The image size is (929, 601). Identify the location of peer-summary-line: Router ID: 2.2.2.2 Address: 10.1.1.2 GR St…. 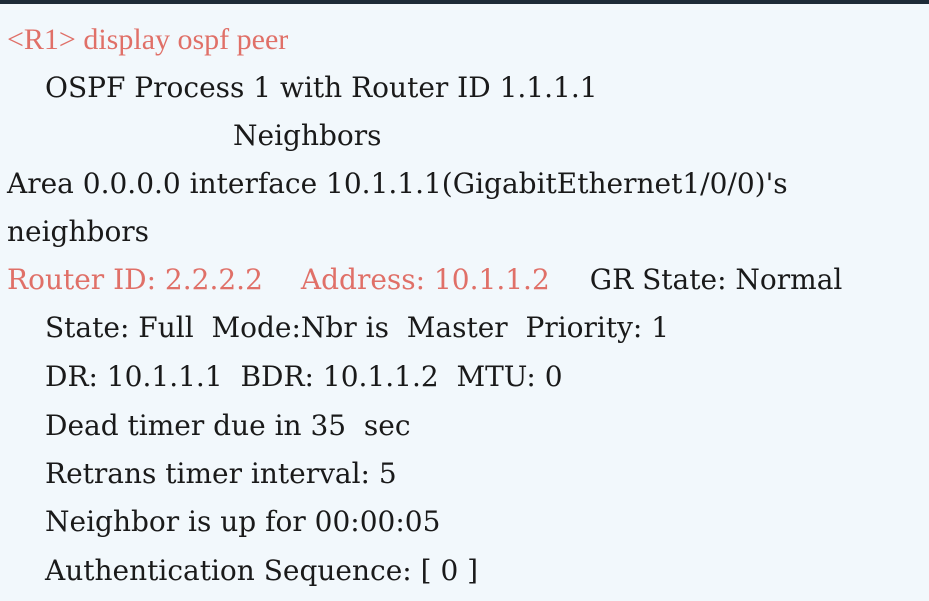
(424, 280).